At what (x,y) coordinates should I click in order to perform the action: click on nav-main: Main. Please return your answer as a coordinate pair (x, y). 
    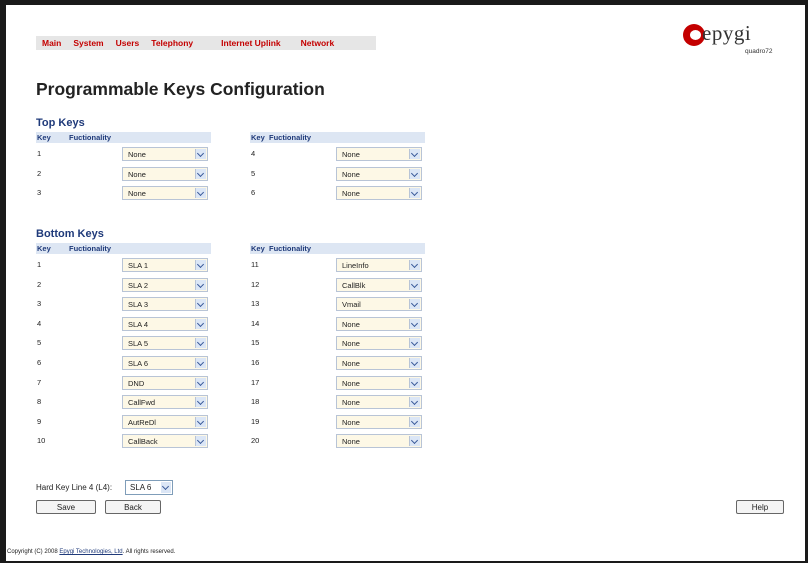
    Looking at the image, I should click on (51, 43).